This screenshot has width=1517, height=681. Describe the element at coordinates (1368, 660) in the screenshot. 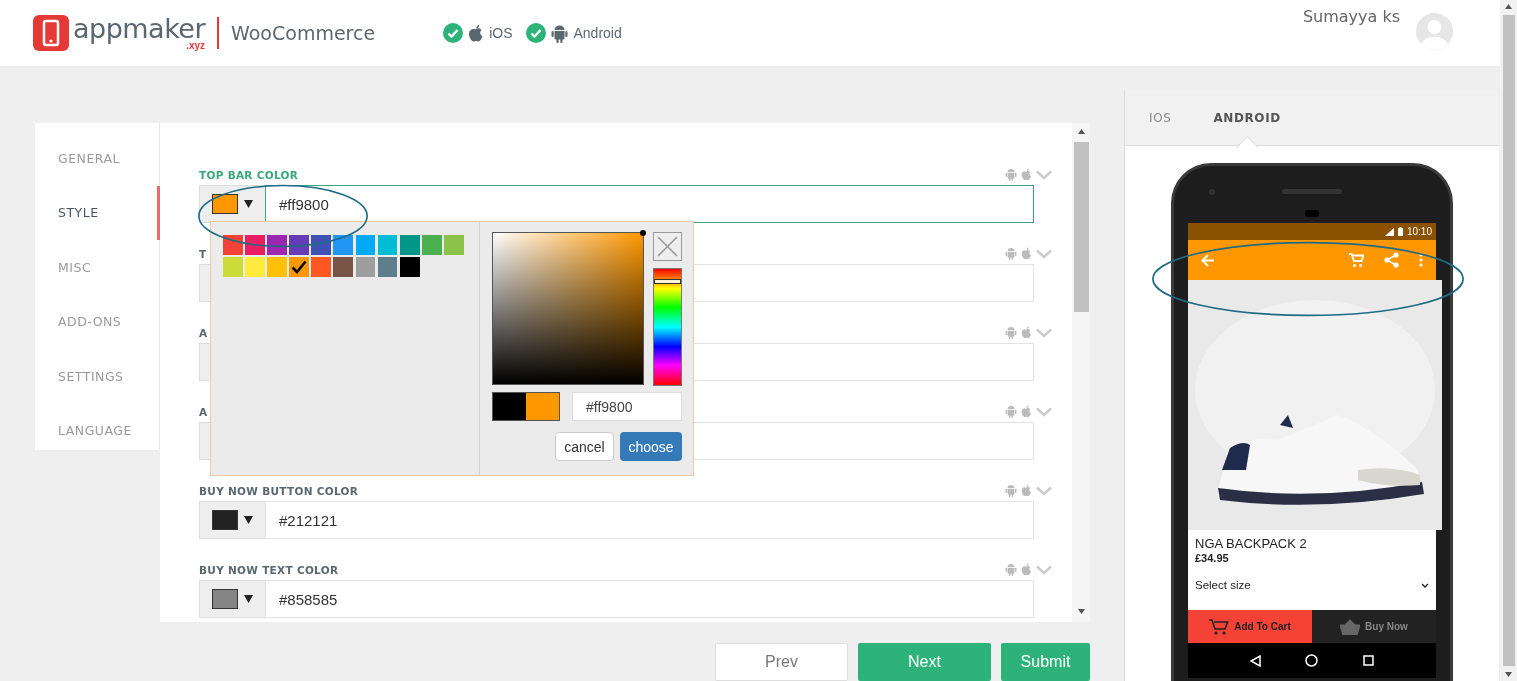

I see `recents-icon` at that location.